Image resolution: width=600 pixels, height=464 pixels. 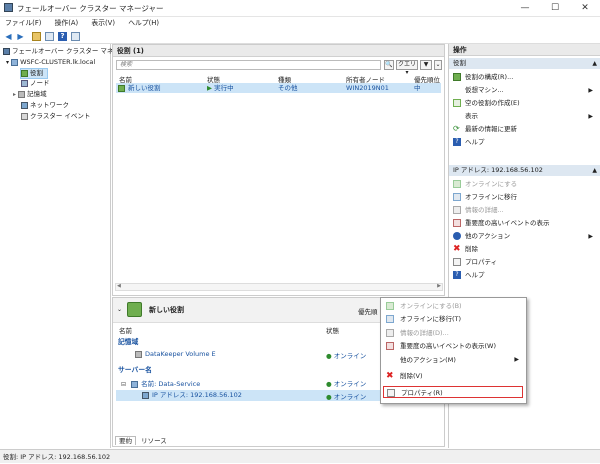 I want to click on app-icon, so click(x=8, y=7).